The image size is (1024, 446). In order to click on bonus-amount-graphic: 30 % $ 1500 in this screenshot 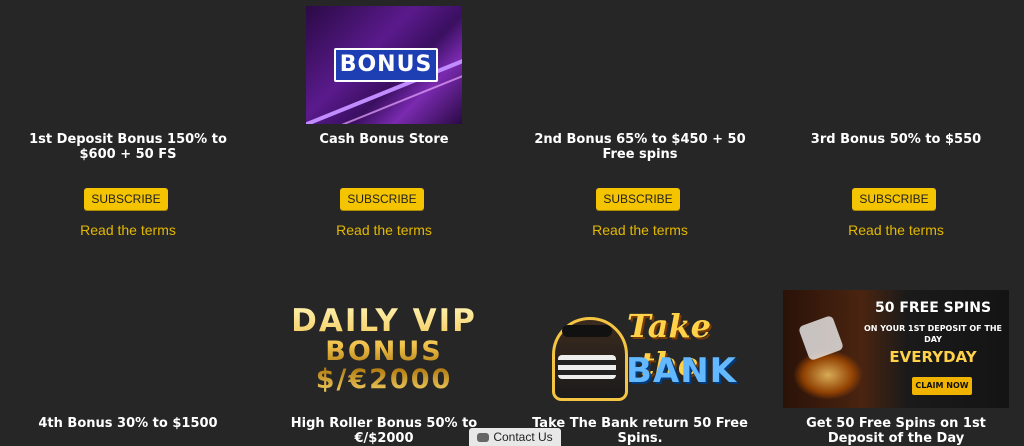, I will do `click(135, 347)`.